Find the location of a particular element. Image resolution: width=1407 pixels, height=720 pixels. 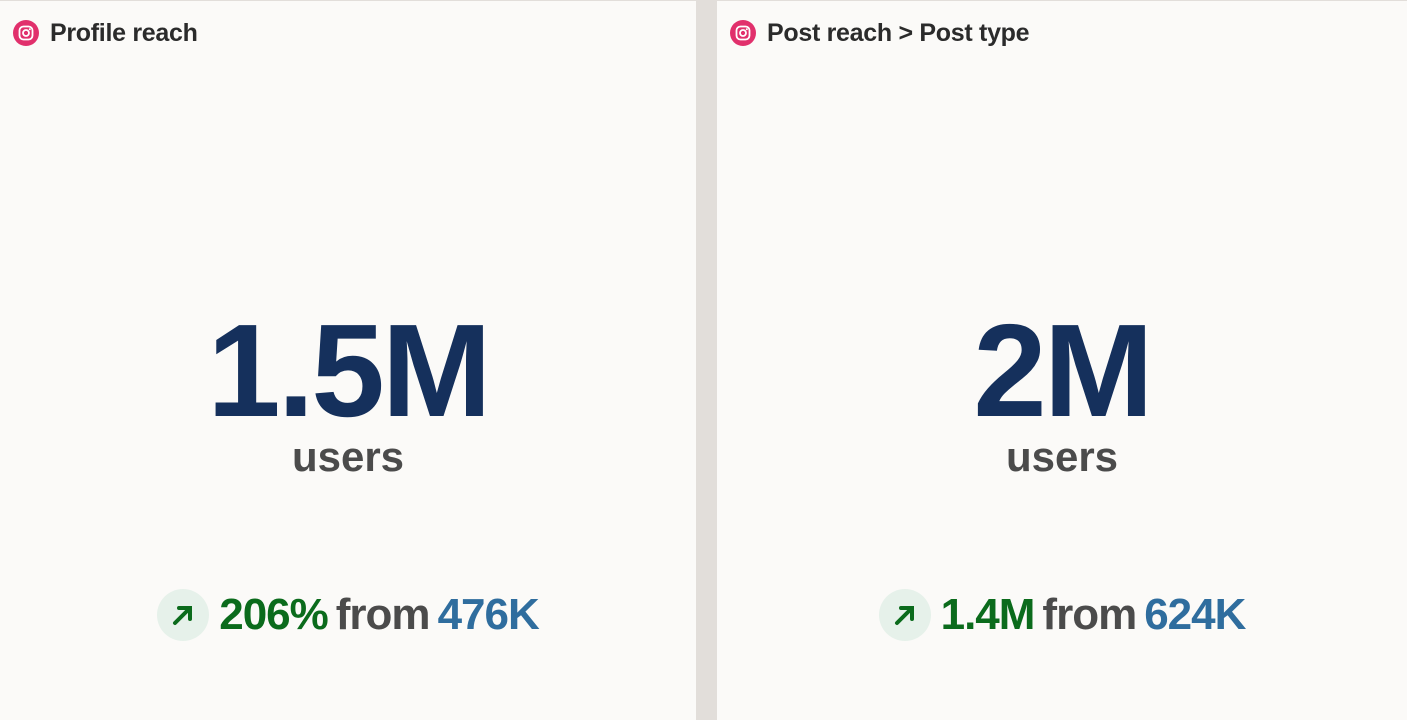

metric-value: 2M is located at coordinates (1063, 370).